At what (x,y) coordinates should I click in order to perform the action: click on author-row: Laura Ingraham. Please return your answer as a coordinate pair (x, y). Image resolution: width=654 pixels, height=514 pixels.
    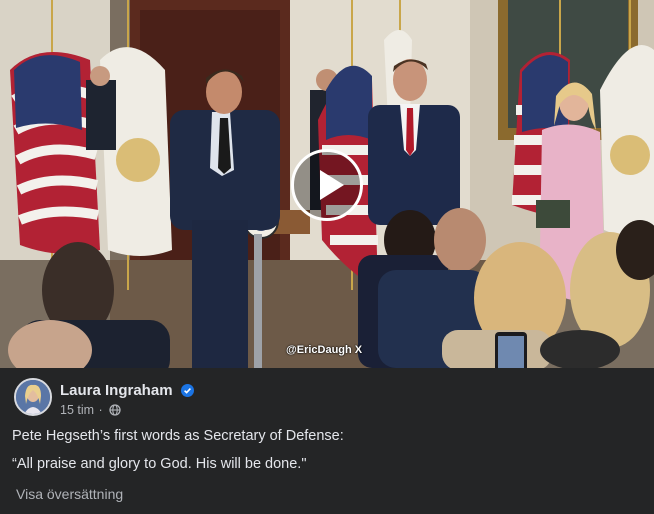
    Looking at the image, I should click on (127, 391).